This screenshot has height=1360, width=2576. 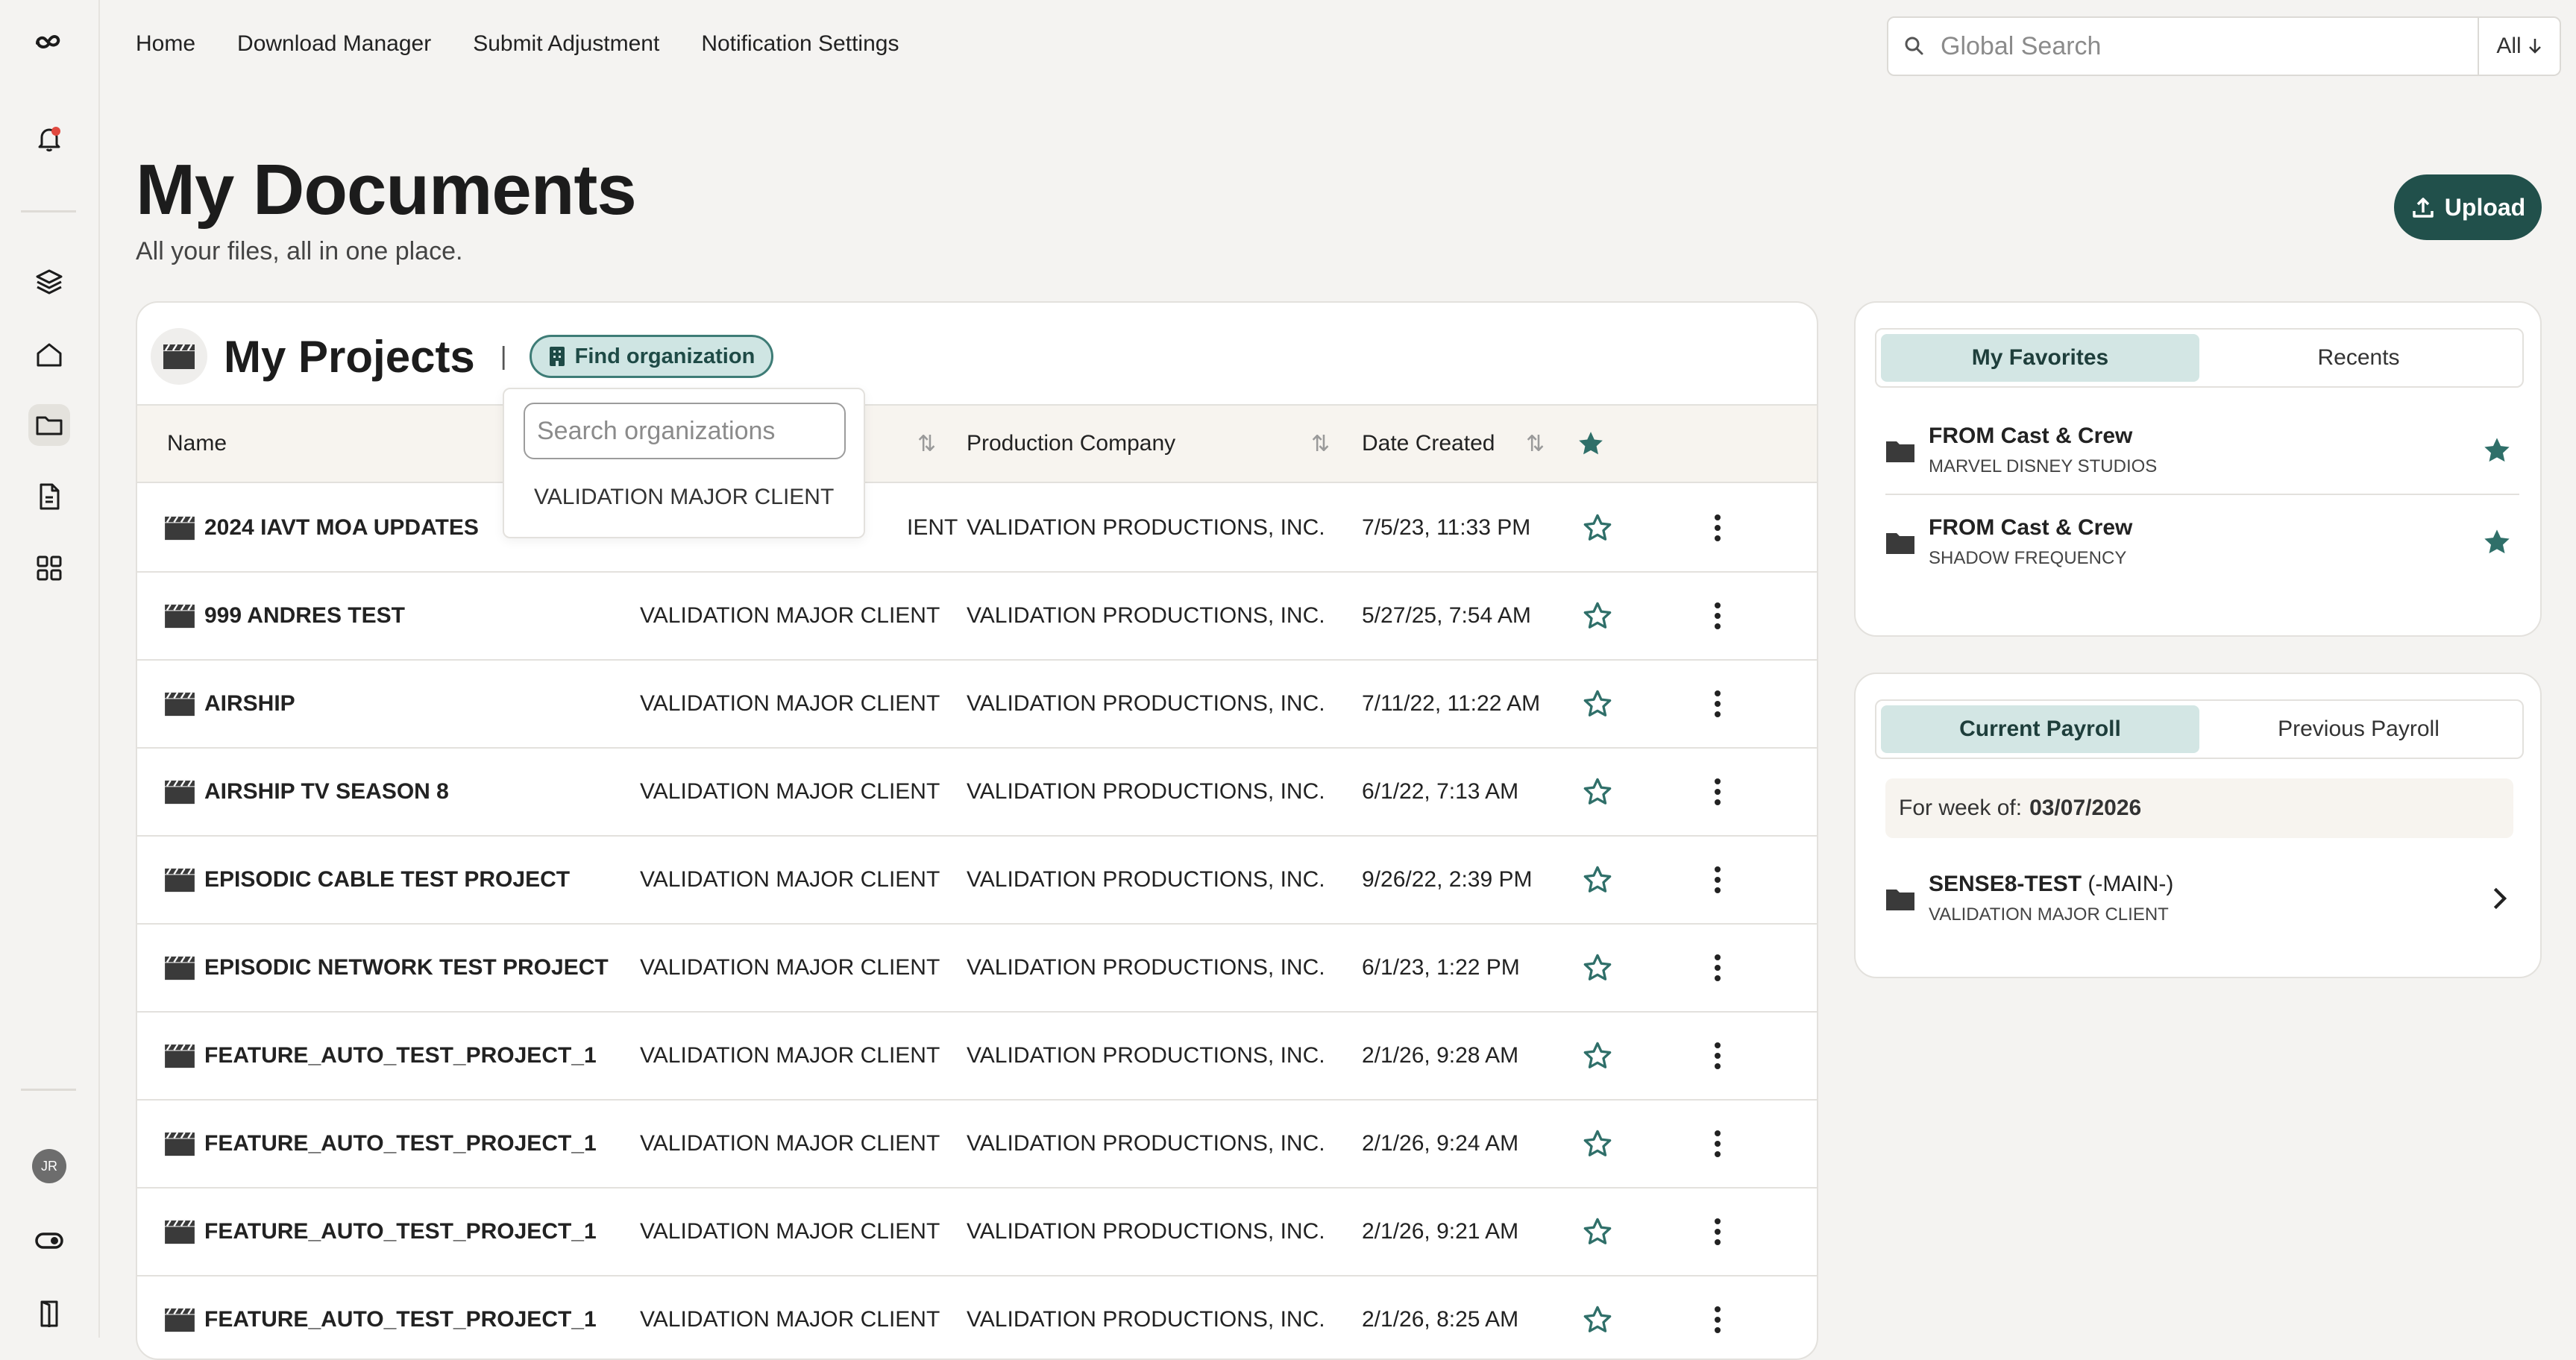 I want to click on search-scope-select: All, so click(x=2519, y=46).